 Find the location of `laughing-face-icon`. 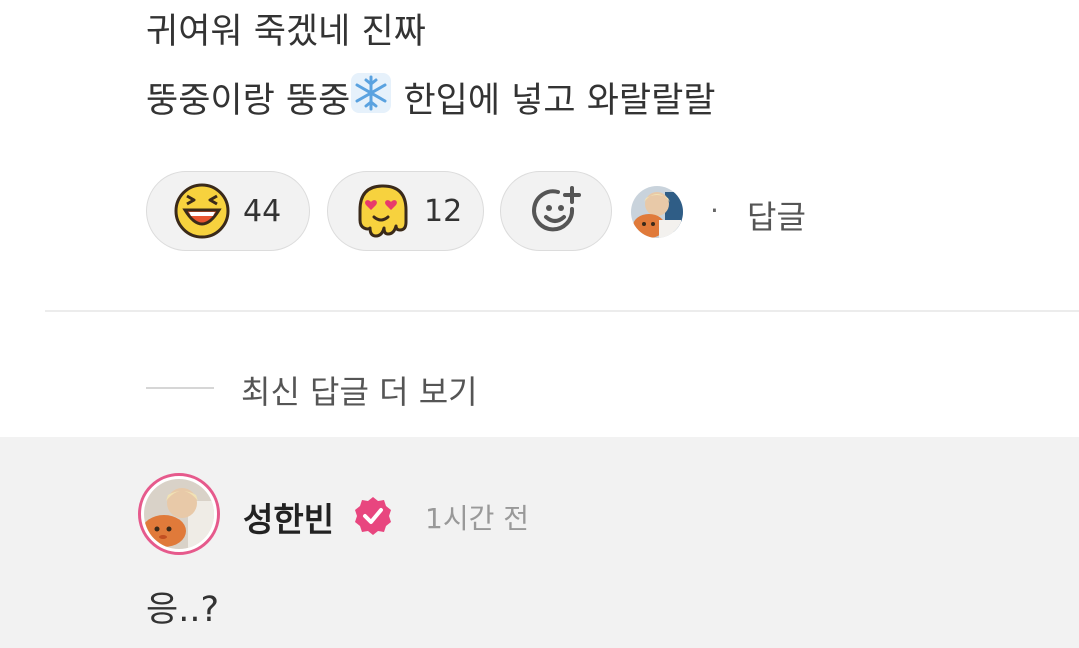

laughing-face-icon is located at coordinates (202, 211).